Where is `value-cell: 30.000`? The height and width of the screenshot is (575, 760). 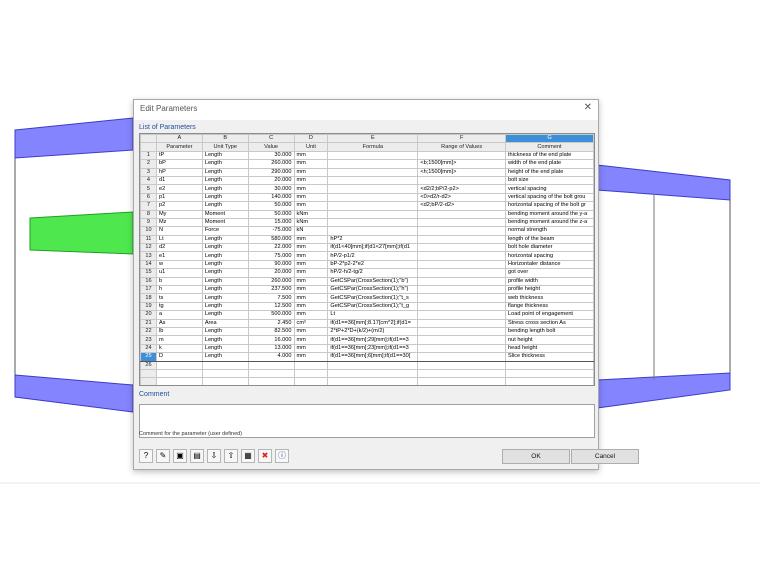 value-cell: 30.000 is located at coordinates (271, 155).